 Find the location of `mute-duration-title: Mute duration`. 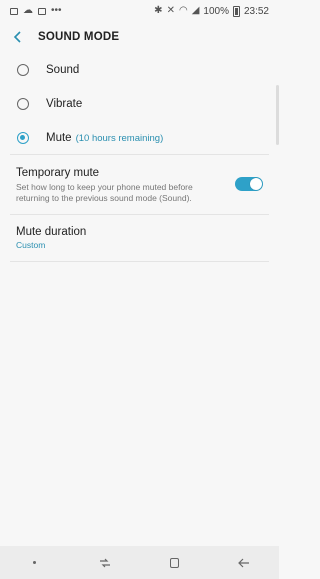

mute-duration-title: Mute duration is located at coordinates (51, 232).